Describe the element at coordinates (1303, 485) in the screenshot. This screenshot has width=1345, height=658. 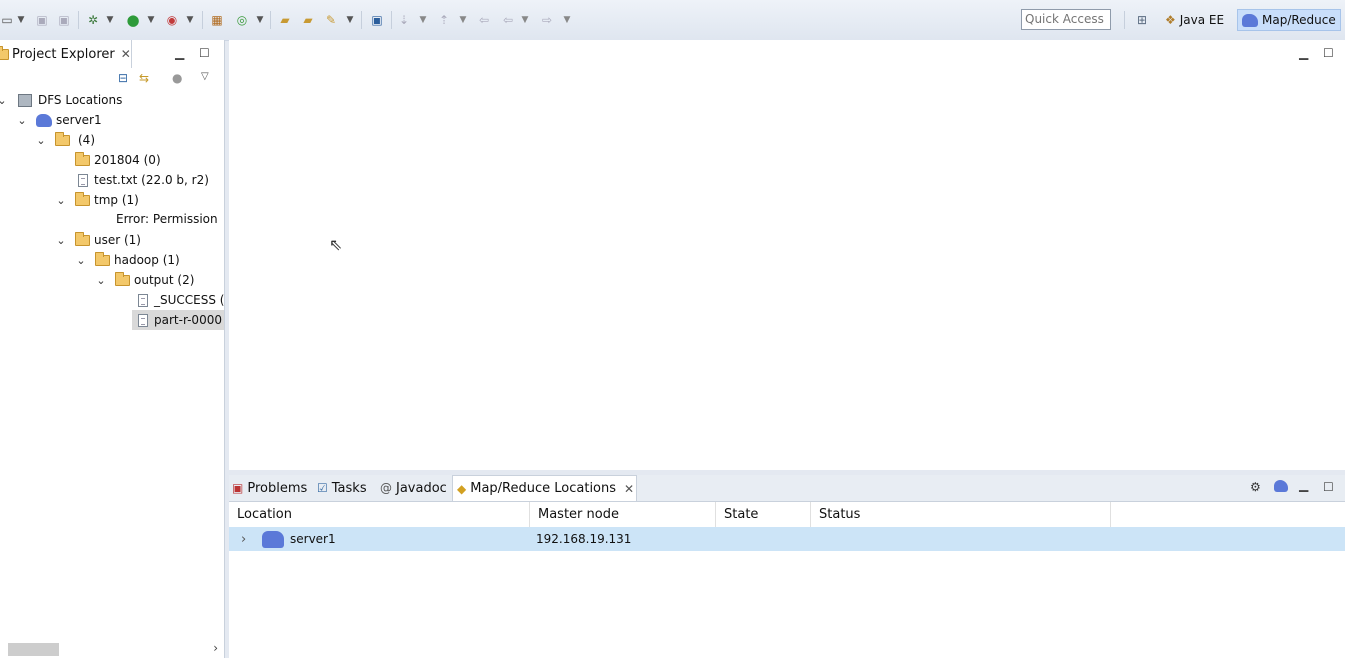
I see `panel-minimize-icon: ▁` at that location.